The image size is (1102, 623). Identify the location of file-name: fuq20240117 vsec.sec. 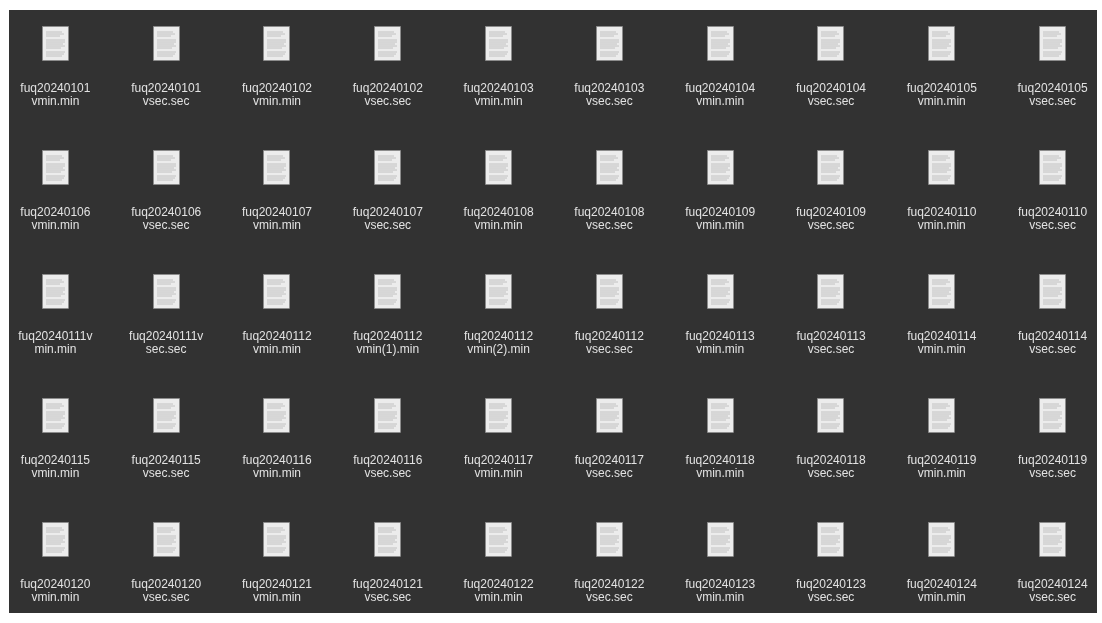
(609, 467).